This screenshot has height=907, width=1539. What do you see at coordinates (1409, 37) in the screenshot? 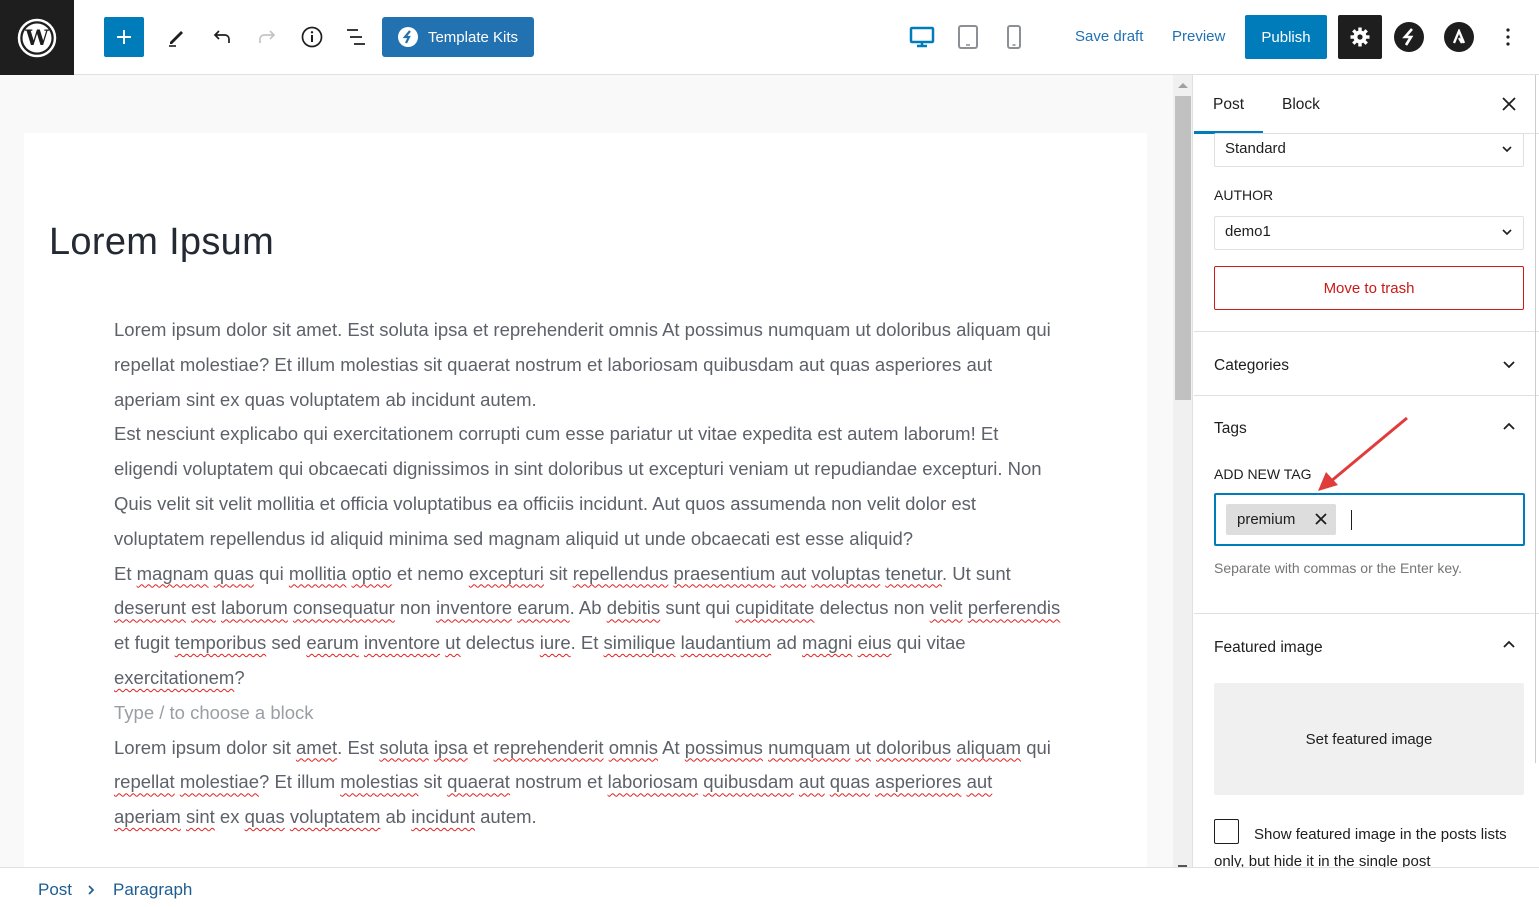
I see `starter-templates-plugin-button` at bounding box center [1409, 37].